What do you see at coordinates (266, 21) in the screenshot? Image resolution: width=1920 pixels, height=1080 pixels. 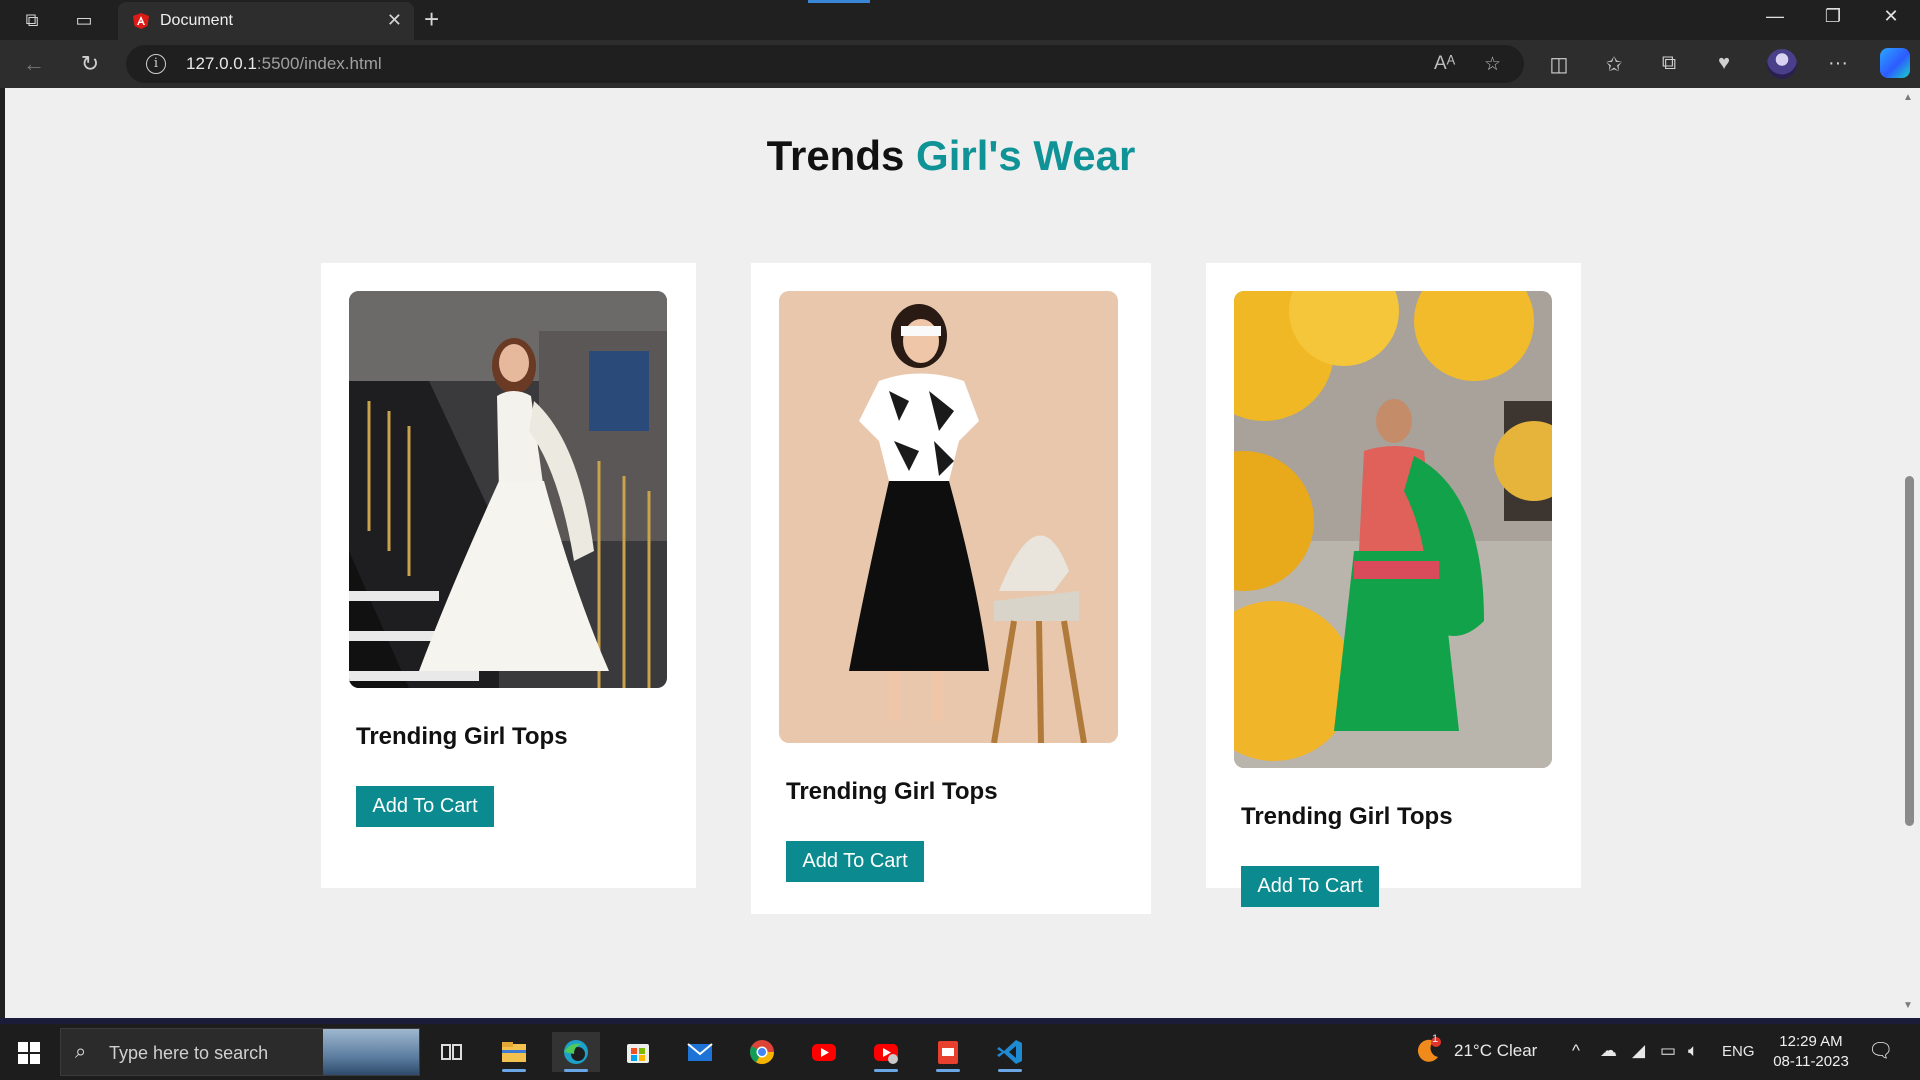 I see `tab-document: Document ✕` at bounding box center [266, 21].